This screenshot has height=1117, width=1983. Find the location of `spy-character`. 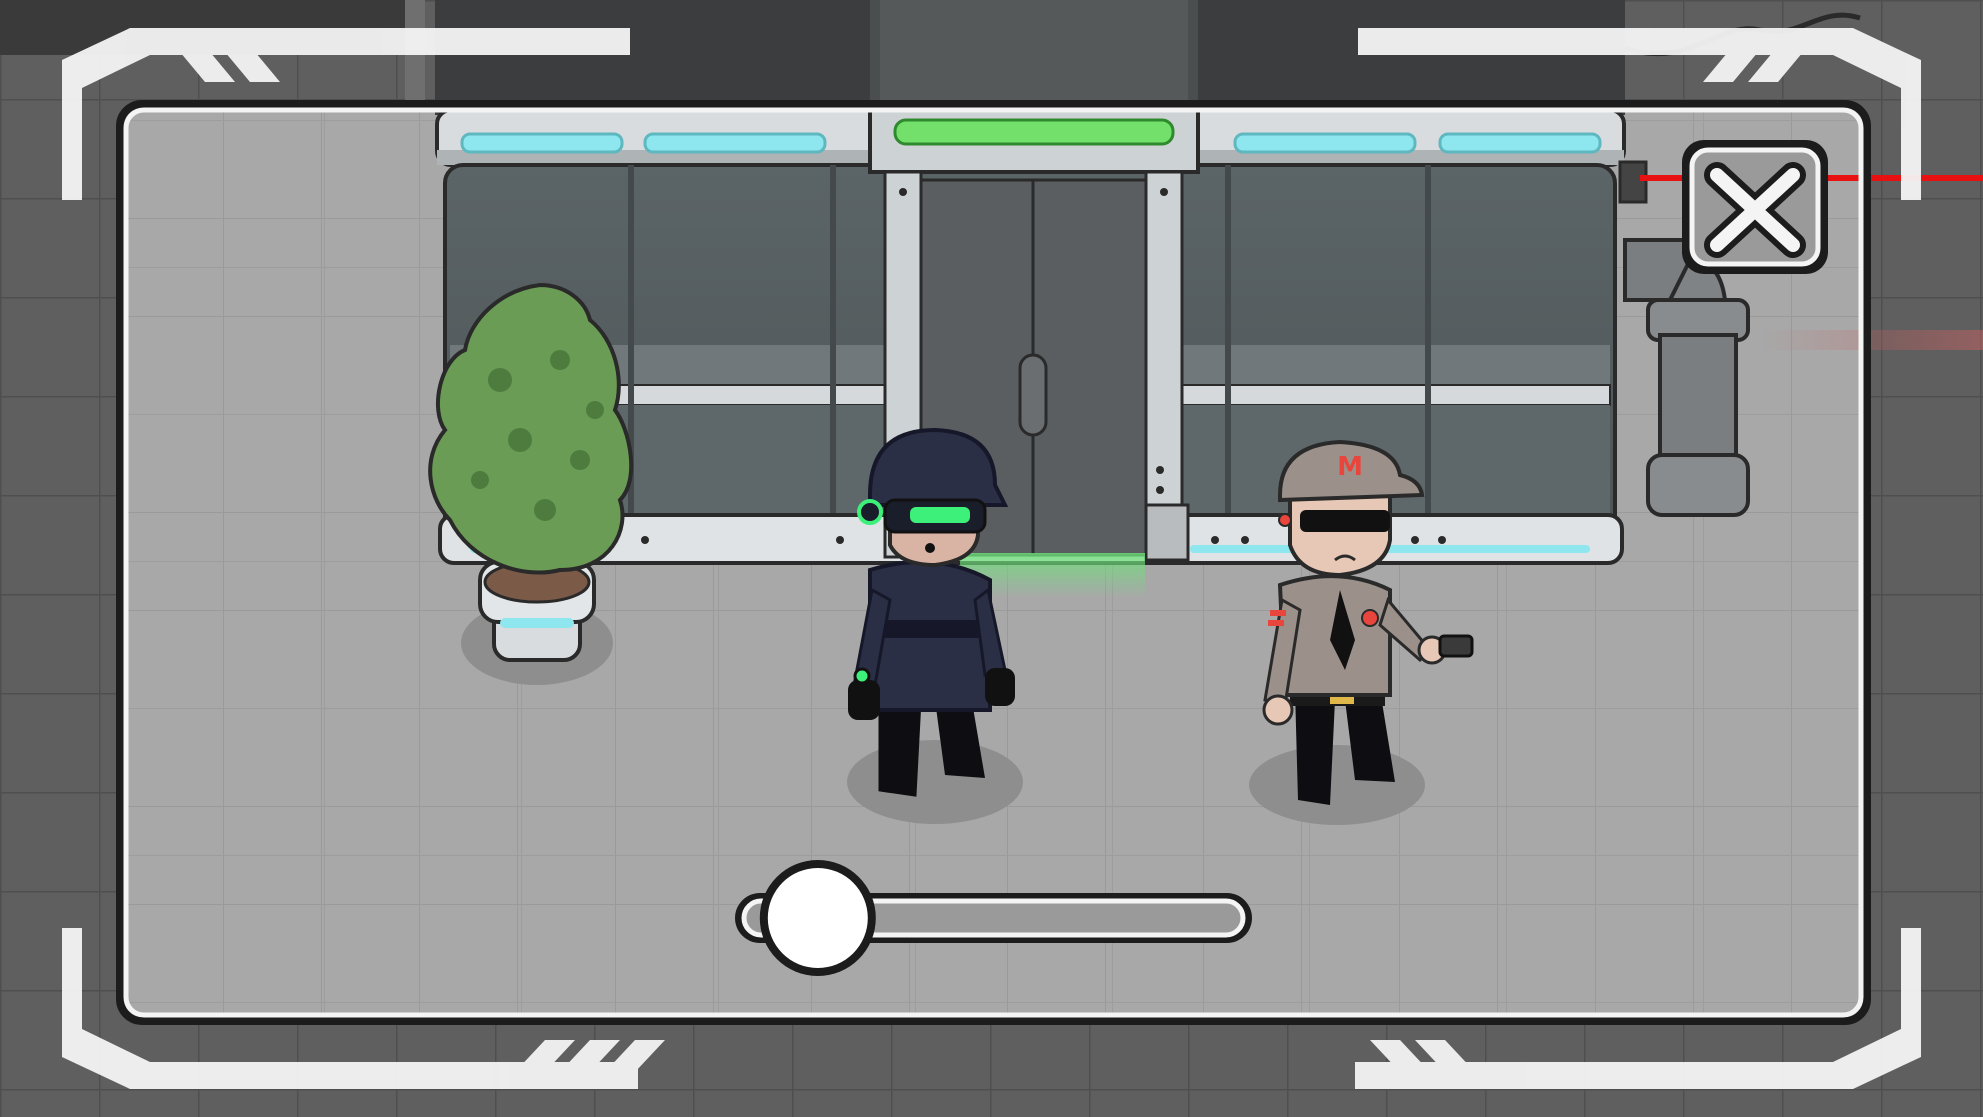

spy-character is located at coordinates (935, 625).